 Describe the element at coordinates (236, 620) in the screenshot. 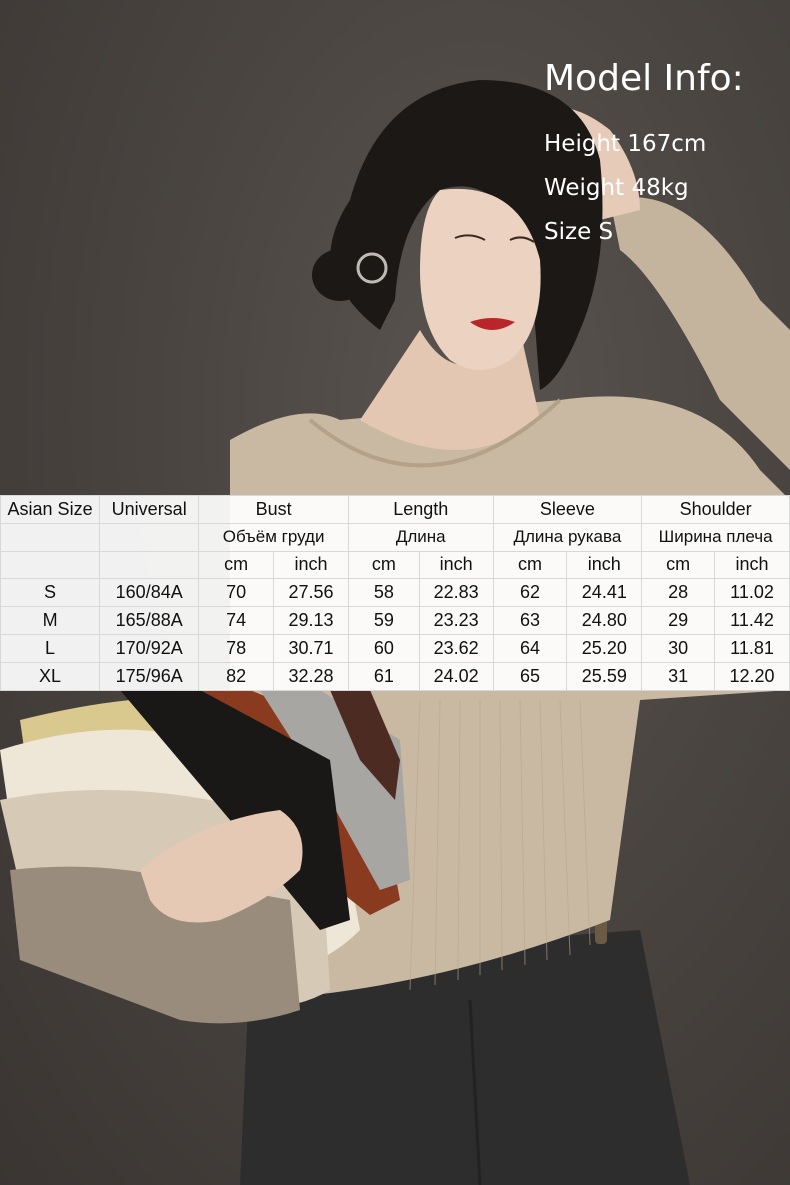

I see `table-cell: 74` at that location.